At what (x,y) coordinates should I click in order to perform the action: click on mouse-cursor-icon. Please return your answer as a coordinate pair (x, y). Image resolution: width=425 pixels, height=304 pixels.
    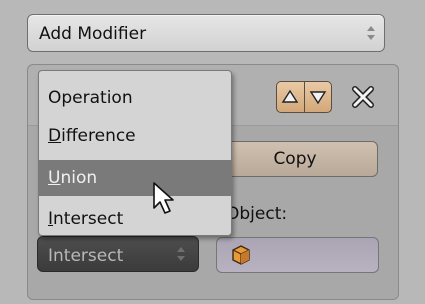
    Looking at the image, I should click on (166, 199).